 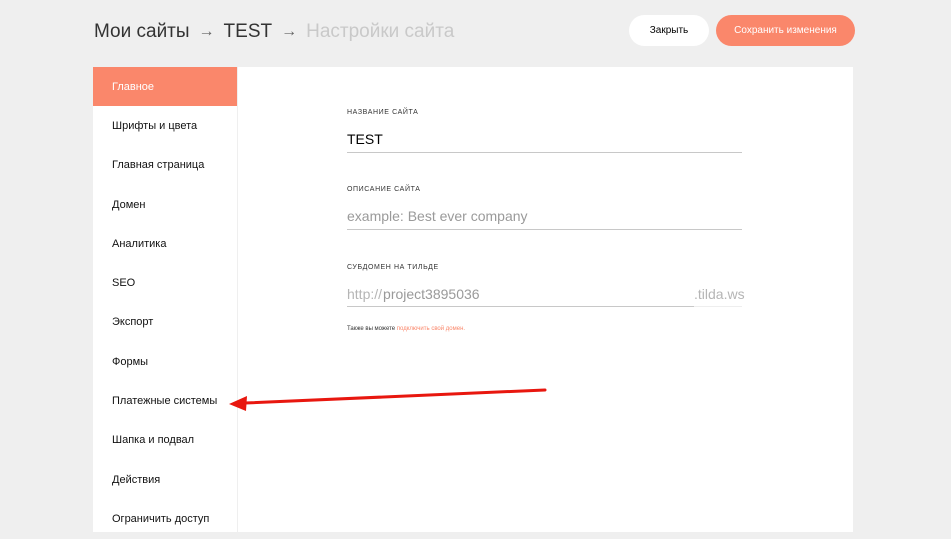 What do you see at coordinates (719, 294) in the screenshot?
I see `subdomain-suffix: .tilda.ws` at bounding box center [719, 294].